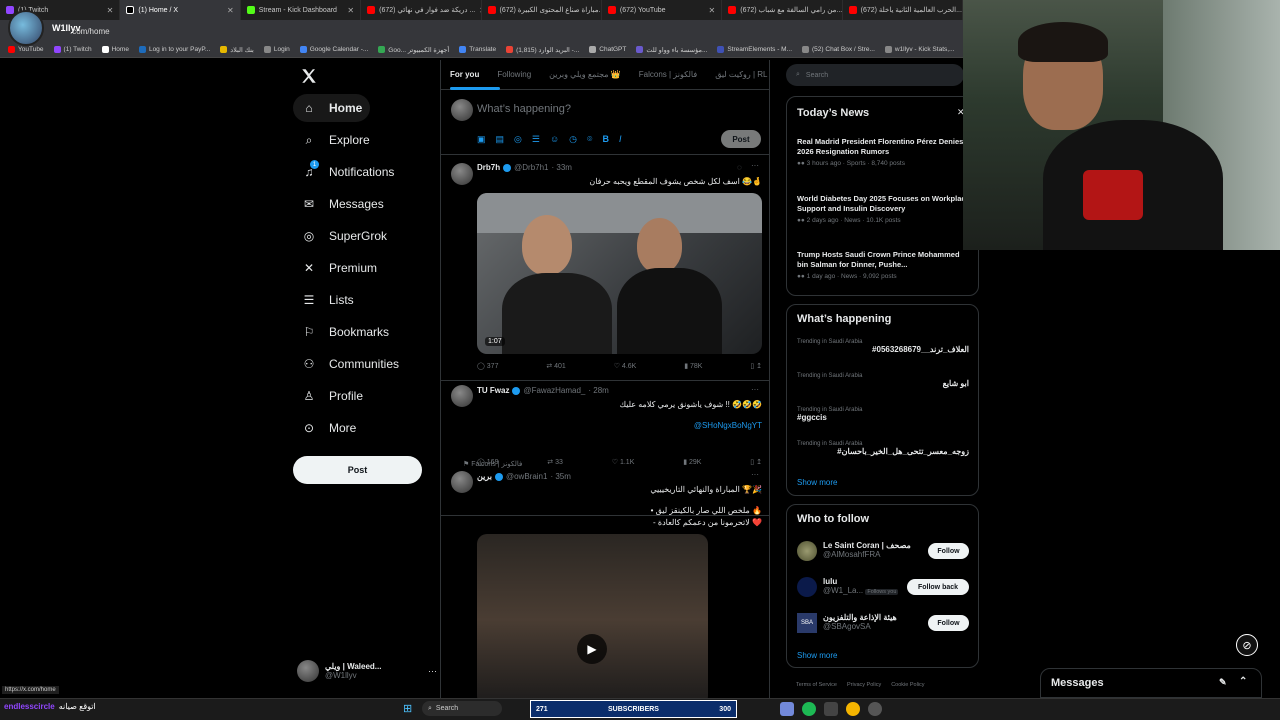  Describe the element at coordinates (115, 49) in the screenshot. I see `bookmark-item: Home` at that location.